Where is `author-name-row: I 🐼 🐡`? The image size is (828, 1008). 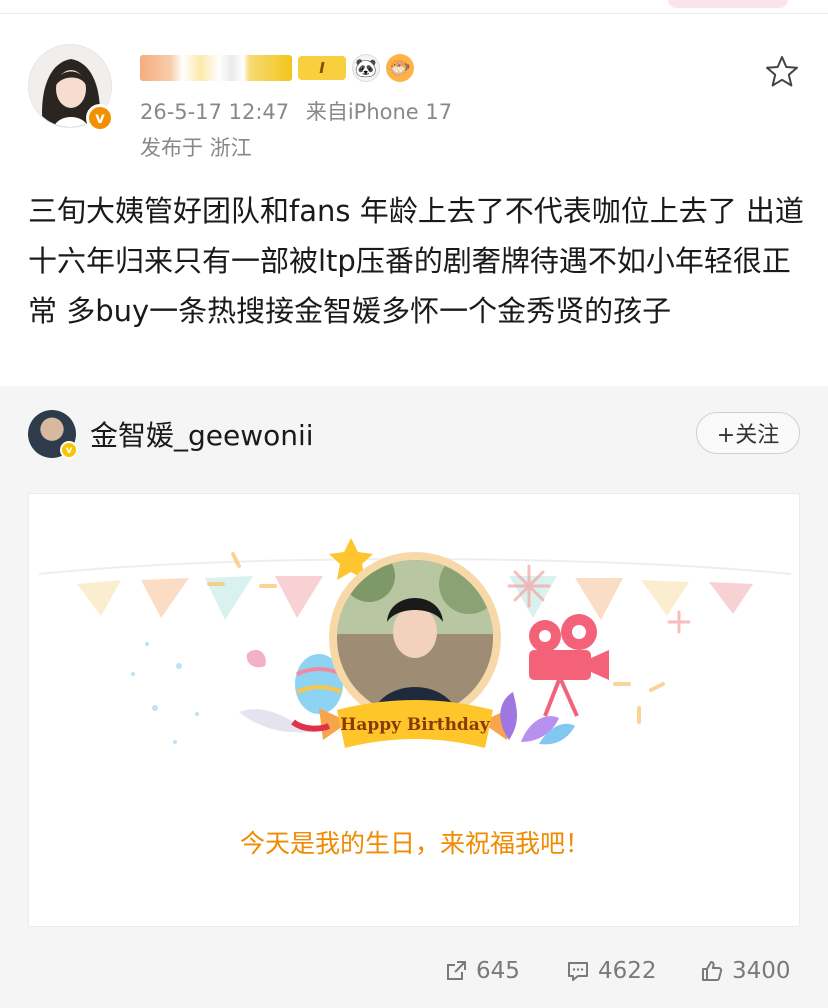
author-name-row: I 🐼 🐡 is located at coordinates (277, 68).